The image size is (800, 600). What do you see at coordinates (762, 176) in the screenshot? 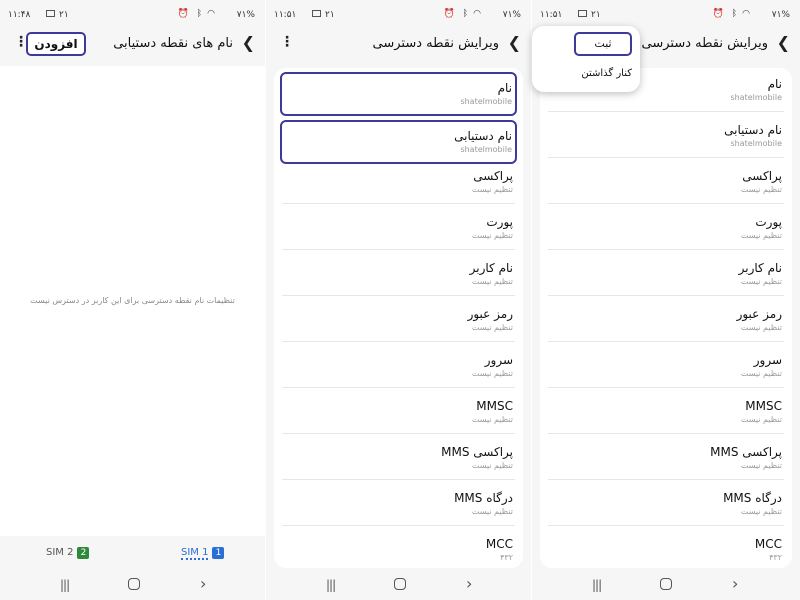
I see `field-label: پراکسی` at bounding box center [762, 176].